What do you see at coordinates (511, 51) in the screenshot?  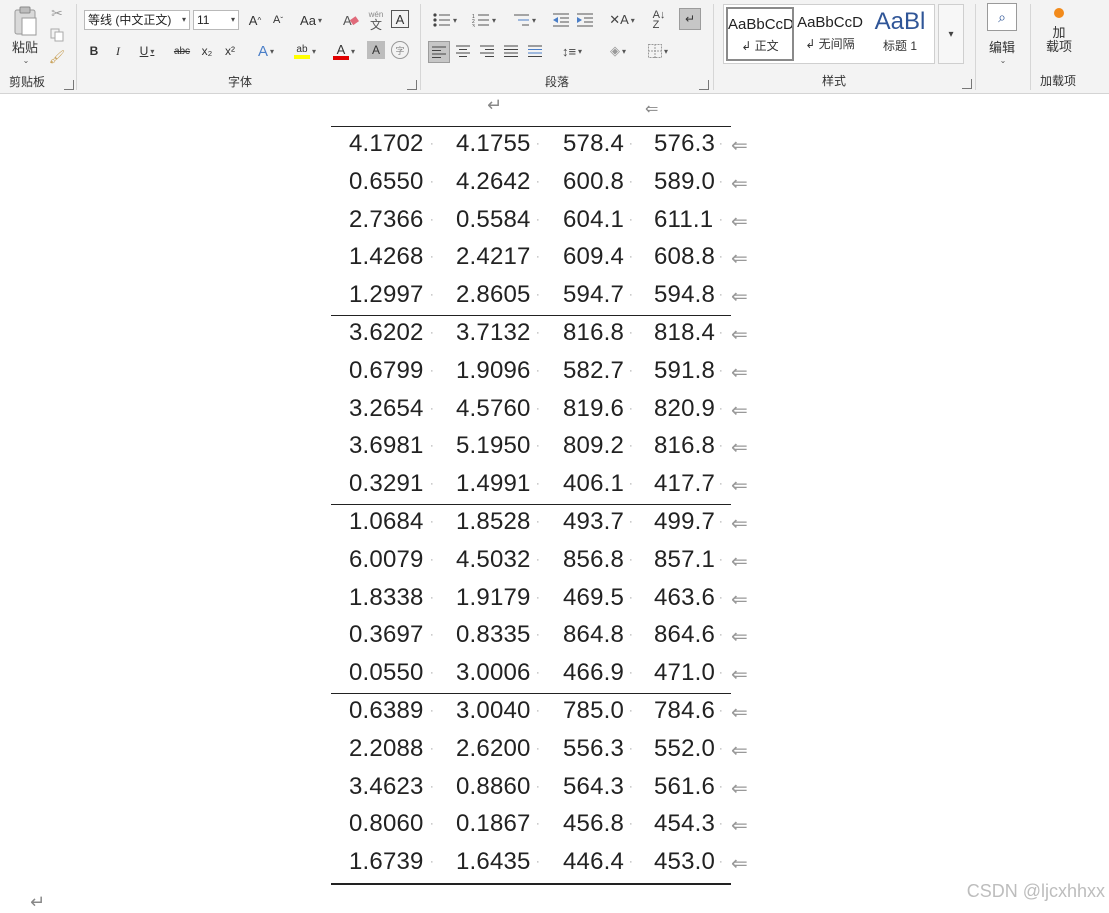 I see `justify-button` at bounding box center [511, 51].